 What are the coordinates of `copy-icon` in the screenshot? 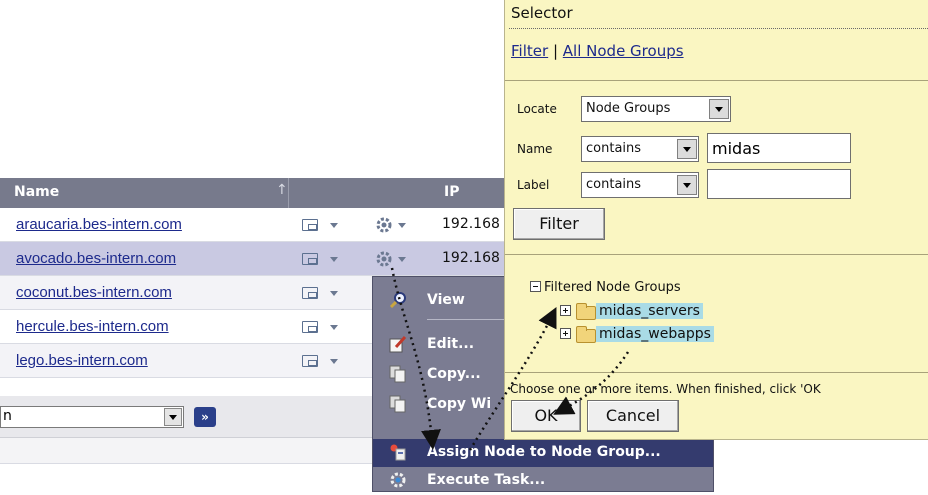 It's located at (397, 374).